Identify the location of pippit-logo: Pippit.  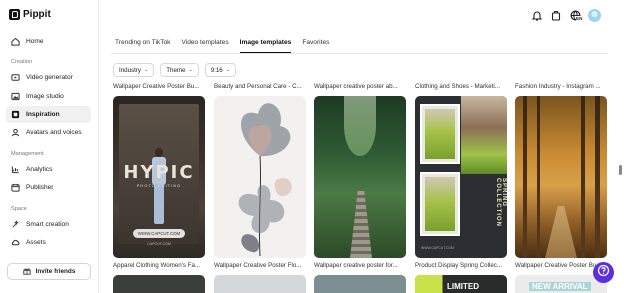
(30, 14).